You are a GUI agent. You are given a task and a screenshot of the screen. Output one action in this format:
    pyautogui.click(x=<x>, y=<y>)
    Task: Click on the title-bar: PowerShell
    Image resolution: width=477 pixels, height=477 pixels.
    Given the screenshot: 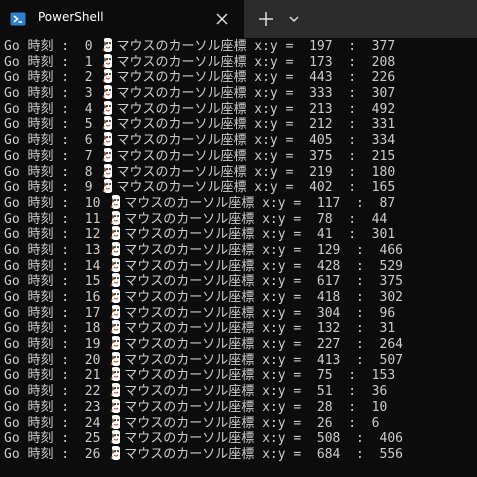 What is the action you would take?
    pyautogui.click(x=238, y=19)
    